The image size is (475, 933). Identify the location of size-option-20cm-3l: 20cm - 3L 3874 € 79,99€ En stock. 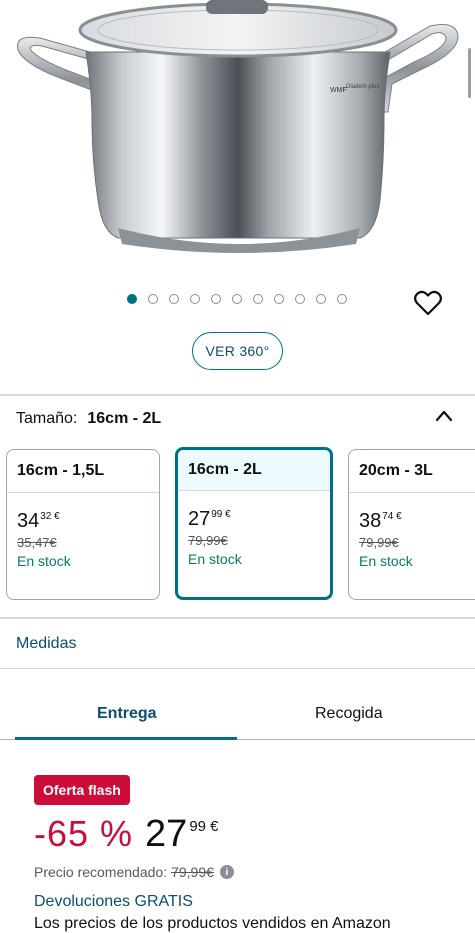
(411, 524).